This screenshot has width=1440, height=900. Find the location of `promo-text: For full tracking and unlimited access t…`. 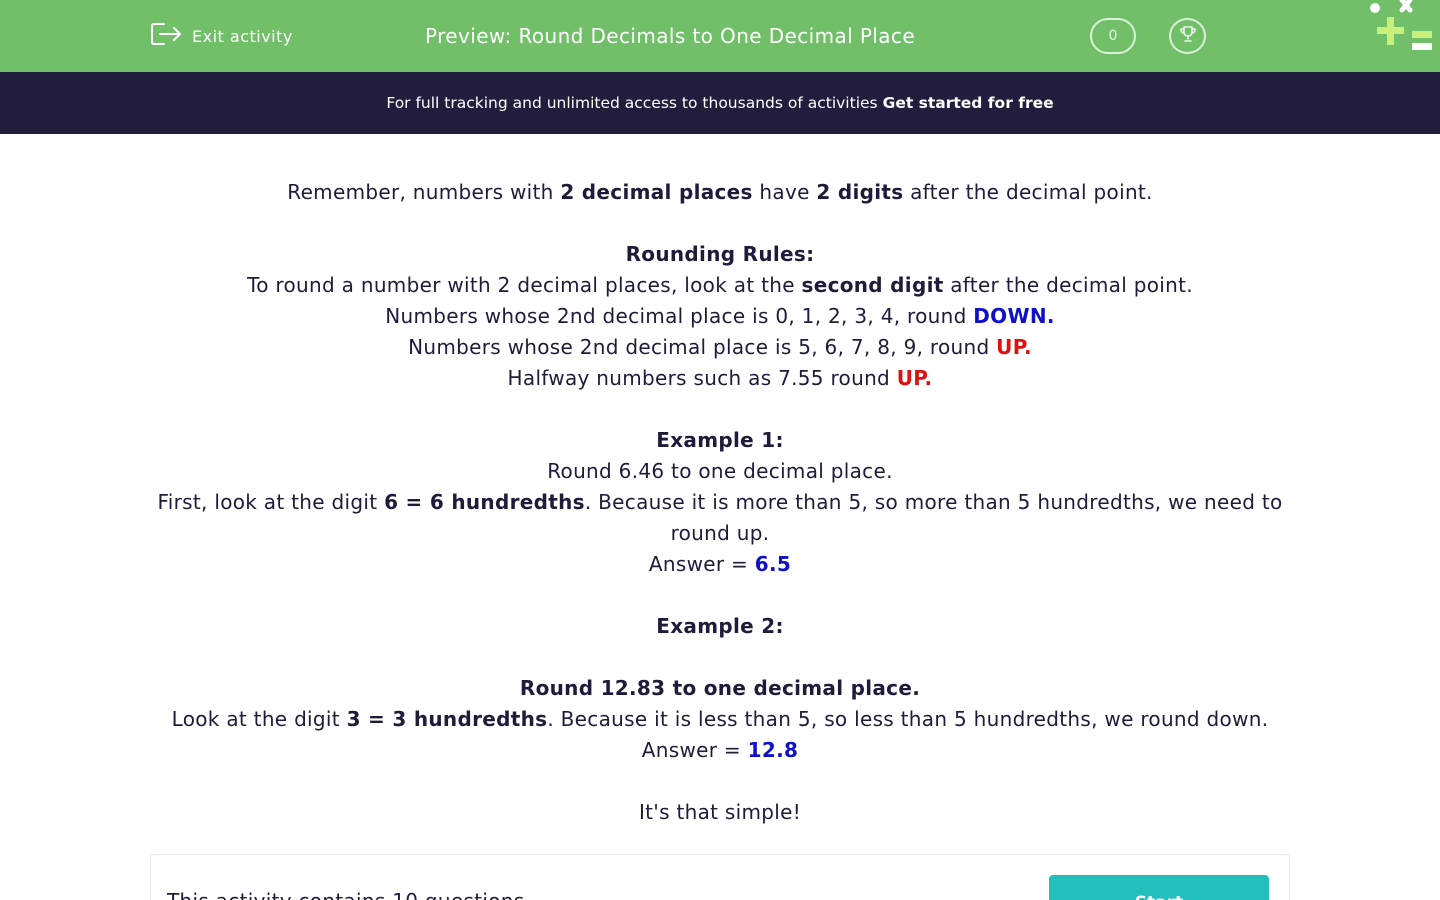

promo-text: For full tracking and unlimited access t… is located at coordinates (632, 103).